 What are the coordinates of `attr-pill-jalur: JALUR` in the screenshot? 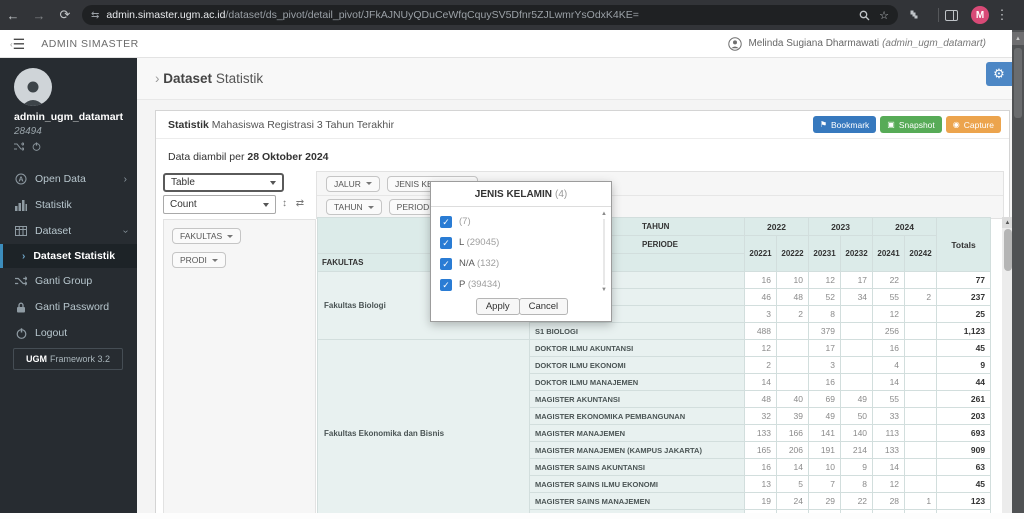 It's located at (353, 183).